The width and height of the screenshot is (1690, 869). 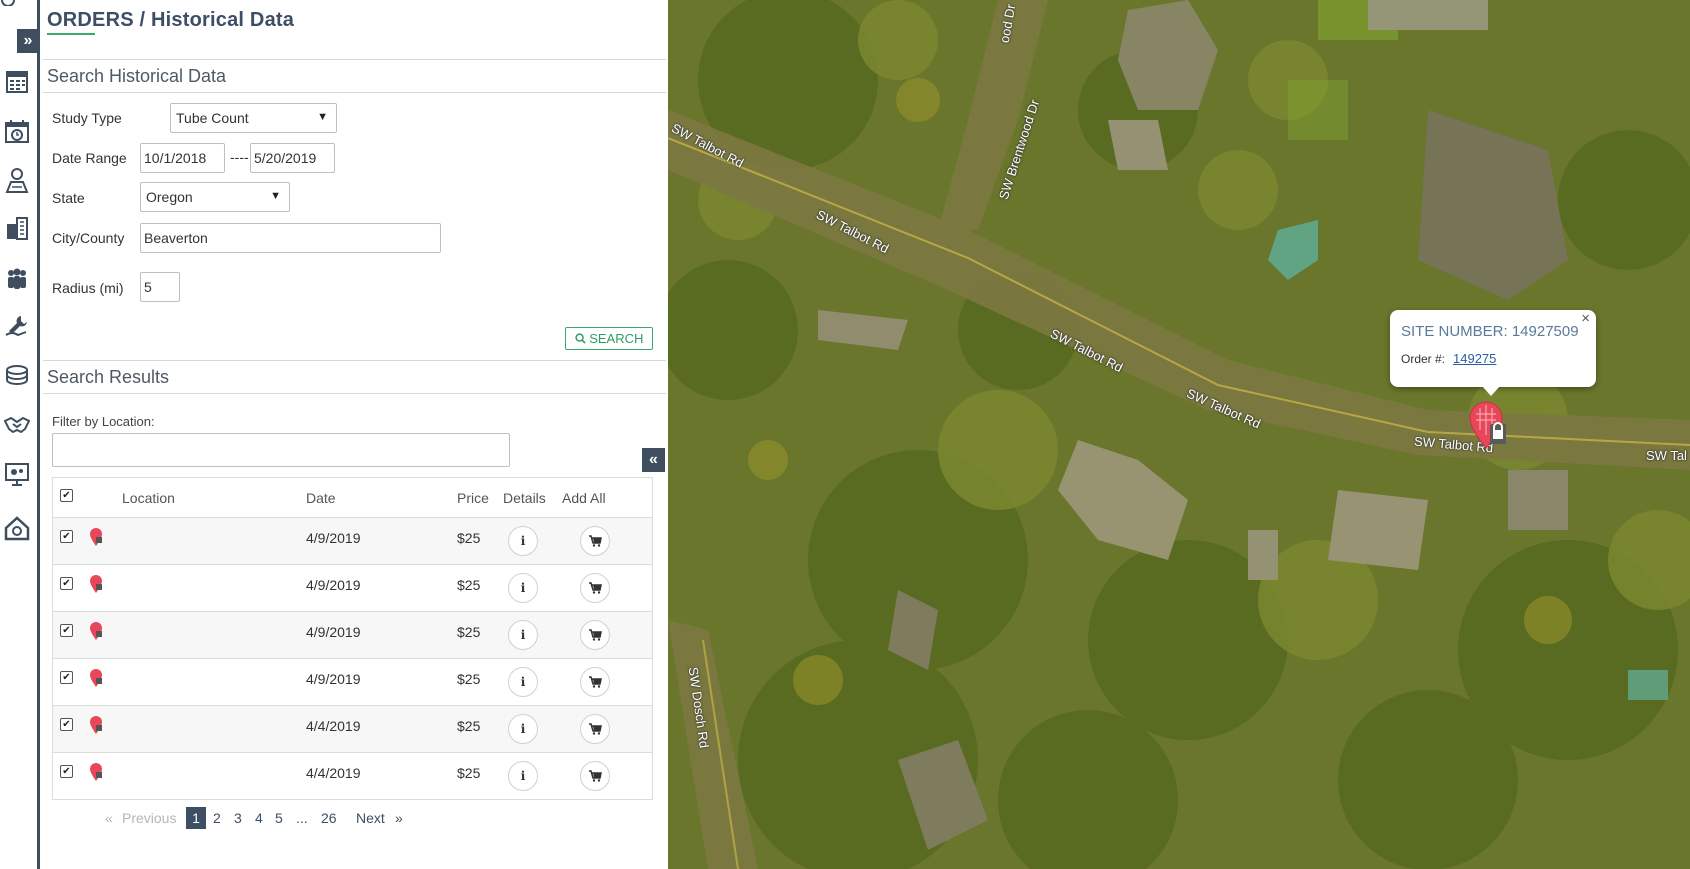 What do you see at coordinates (1585, 318) in the screenshot?
I see `popup-close-icon: ×` at bounding box center [1585, 318].